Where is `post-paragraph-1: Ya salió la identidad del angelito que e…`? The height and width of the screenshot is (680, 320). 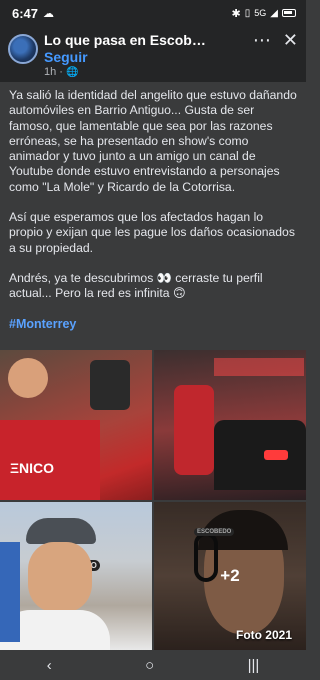 post-paragraph-1: Ya salió la identidad del angelito que e… is located at coordinates (153, 141).